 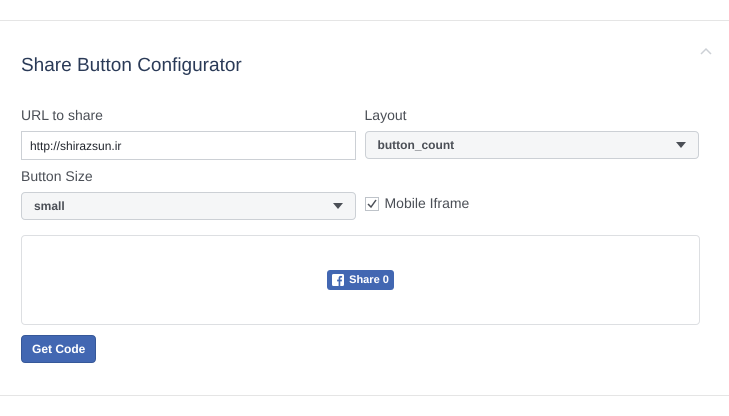 I want to click on select-value: small, so click(x=49, y=206).